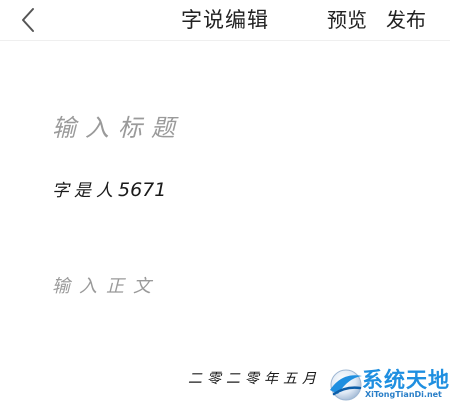 This screenshot has height=406, width=450. I want to click on page-title: 字说编辑, so click(225, 20).